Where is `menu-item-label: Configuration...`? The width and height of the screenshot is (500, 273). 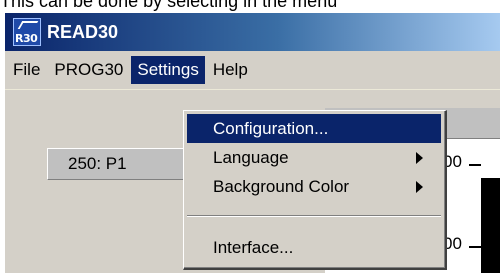 menu-item-label: Configuration... is located at coordinates (271, 128).